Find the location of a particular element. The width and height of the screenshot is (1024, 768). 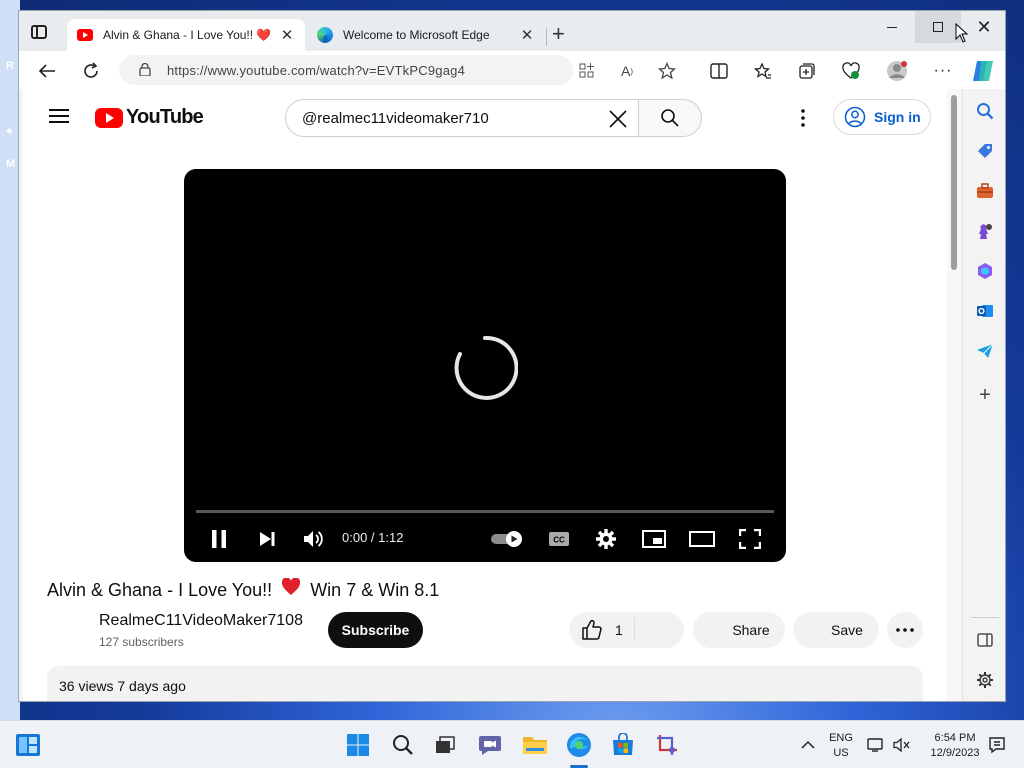

desktop-icon-recycle: R is located at coordinates (10, 66).